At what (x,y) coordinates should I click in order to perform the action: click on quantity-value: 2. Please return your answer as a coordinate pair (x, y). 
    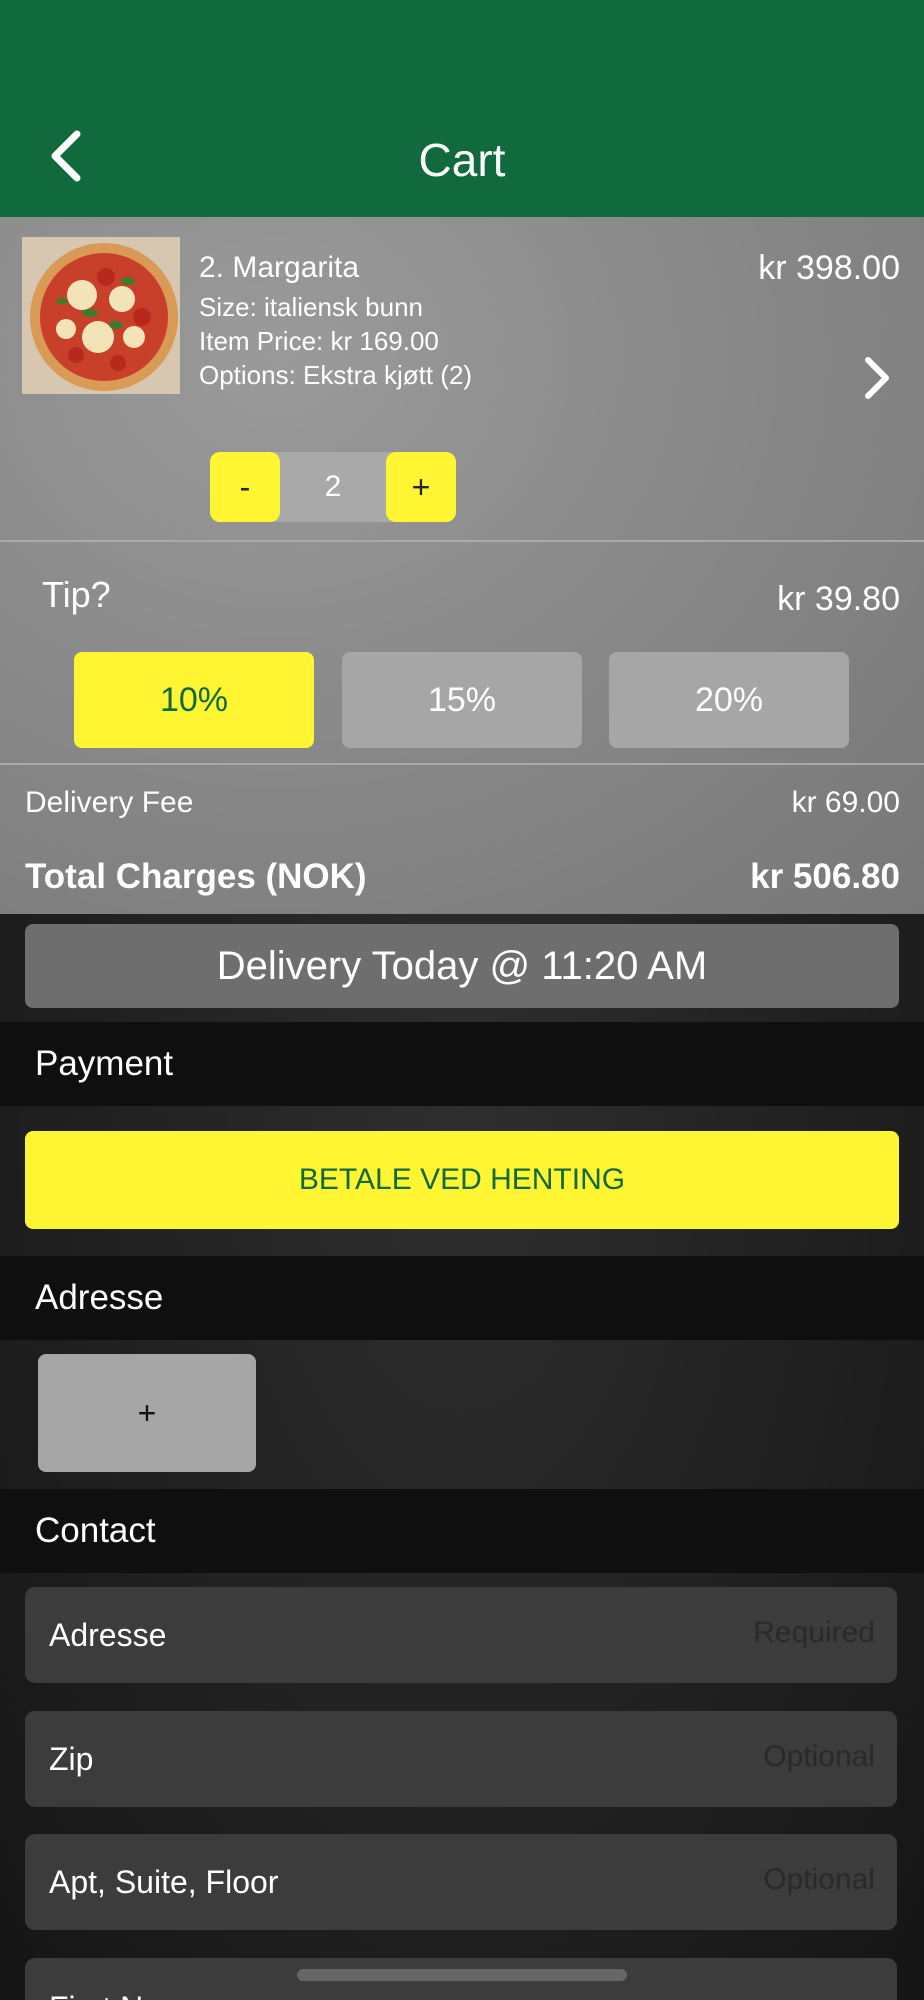
    Looking at the image, I should click on (333, 486).